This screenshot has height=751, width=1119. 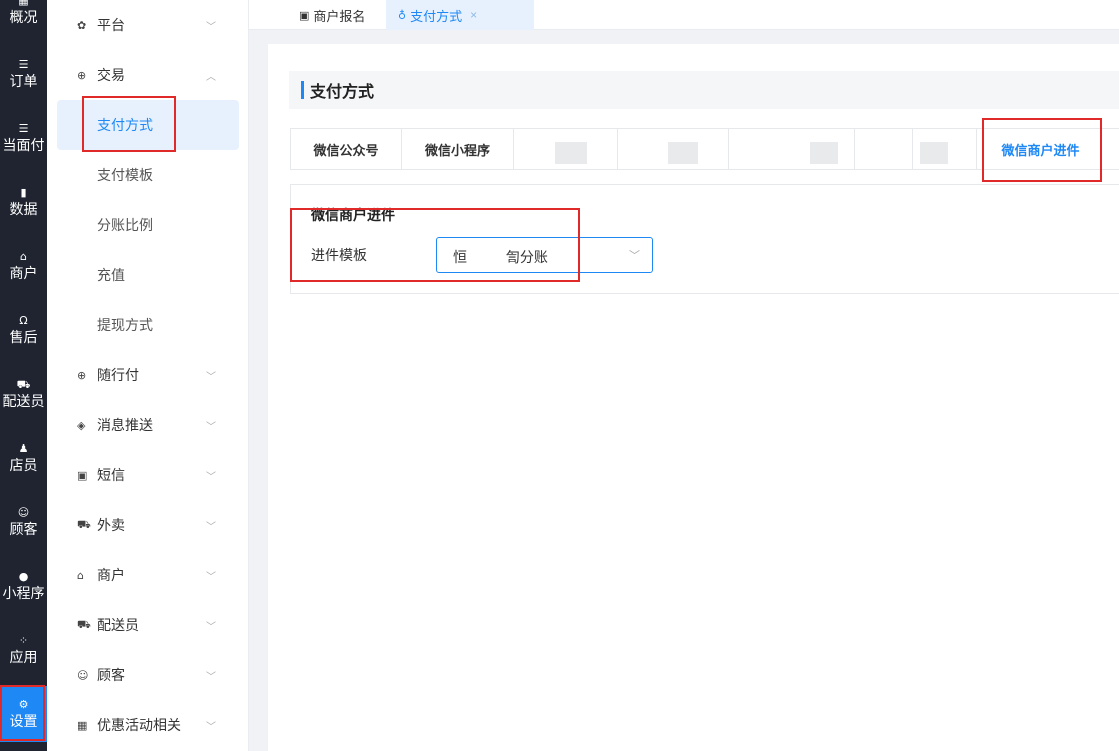 What do you see at coordinates (111, 575) in the screenshot?
I see `menu-label: 商户` at bounding box center [111, 575].